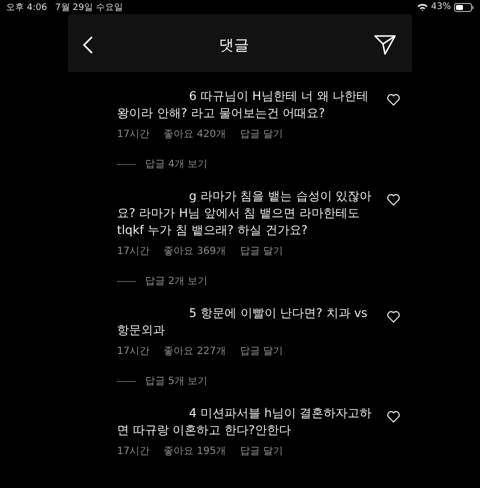 The height and width of the screenshot is (488, 480). Describe the element at coordinates (176, 164) in the screenshot. I see `view-replies-link: 답글 4개 보기` at that location.